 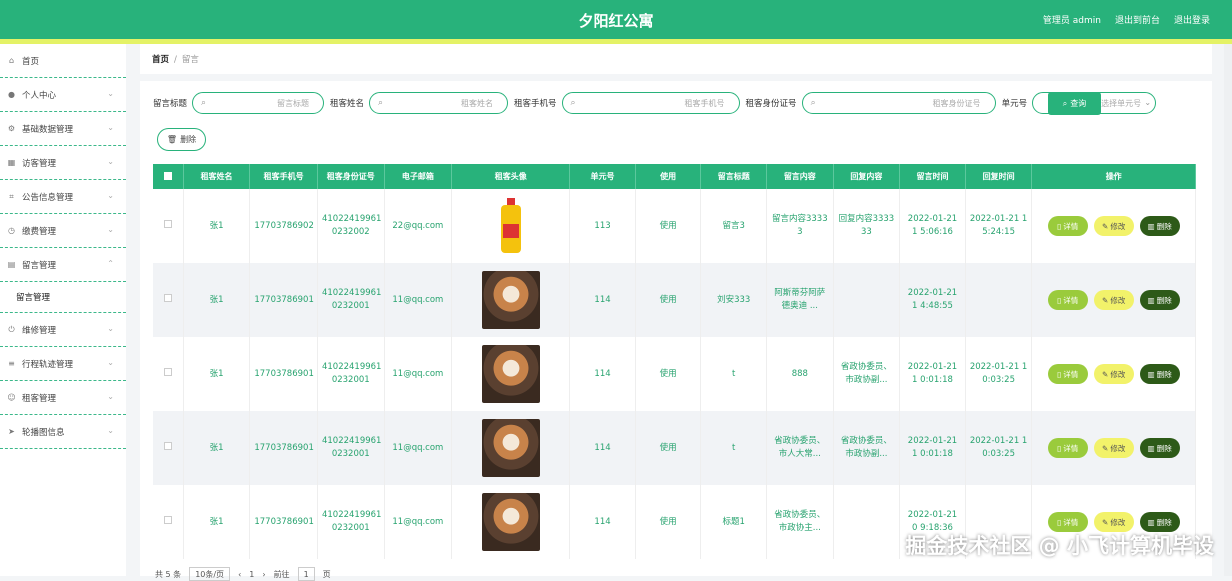 What do you see at coordinates (63, 398) in the screenshot?
I see `sidebar-item: ☺ 租客管理 ⌄` at bounding box center [63, 398].